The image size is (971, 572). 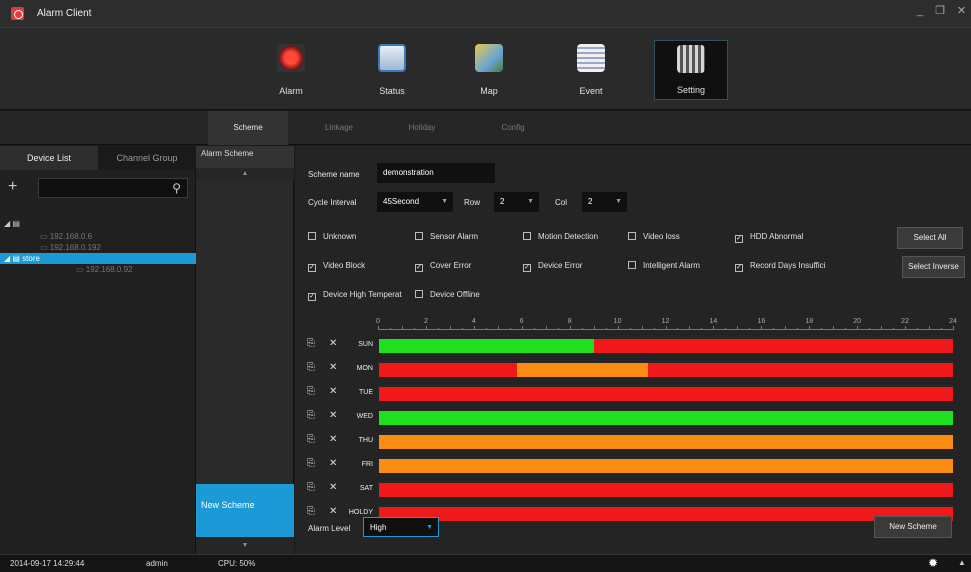 What do you see at coordinates (905, 321) in the screenshot?
I see `ruler-tick-label: 22` at bounding box center [905, 321].